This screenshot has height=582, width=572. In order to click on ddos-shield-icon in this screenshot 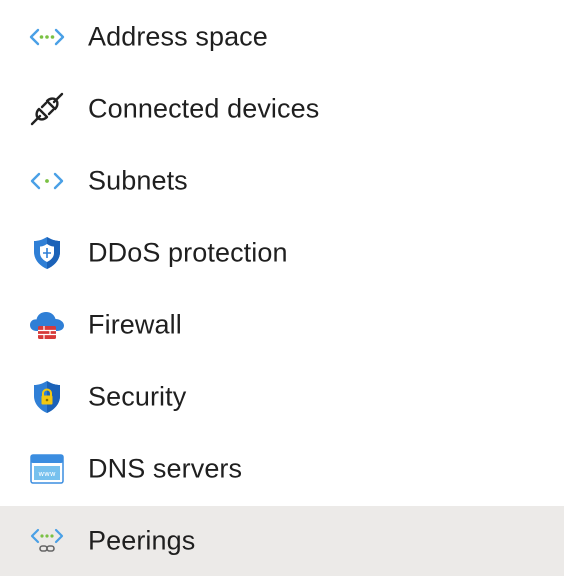, I will do `click(47, 253)`.